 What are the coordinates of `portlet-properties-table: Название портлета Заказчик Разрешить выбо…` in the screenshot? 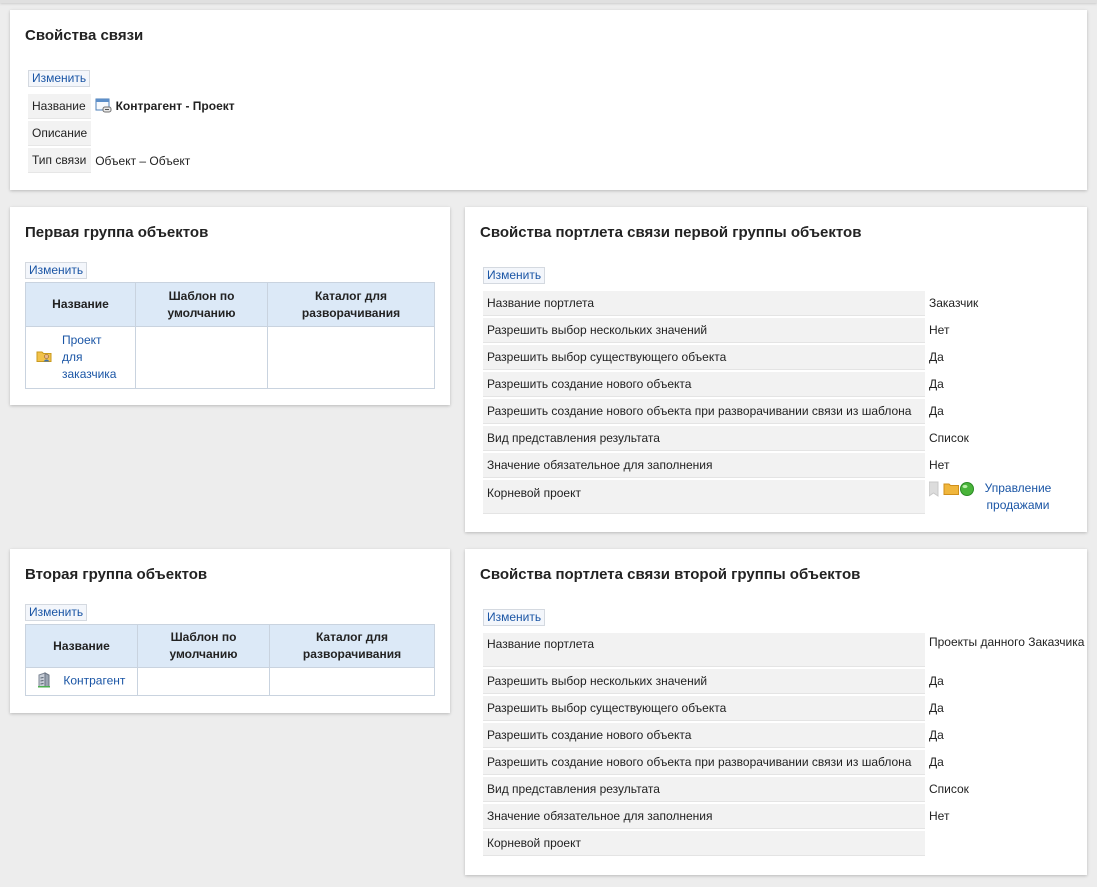 It's located at (784, 402).